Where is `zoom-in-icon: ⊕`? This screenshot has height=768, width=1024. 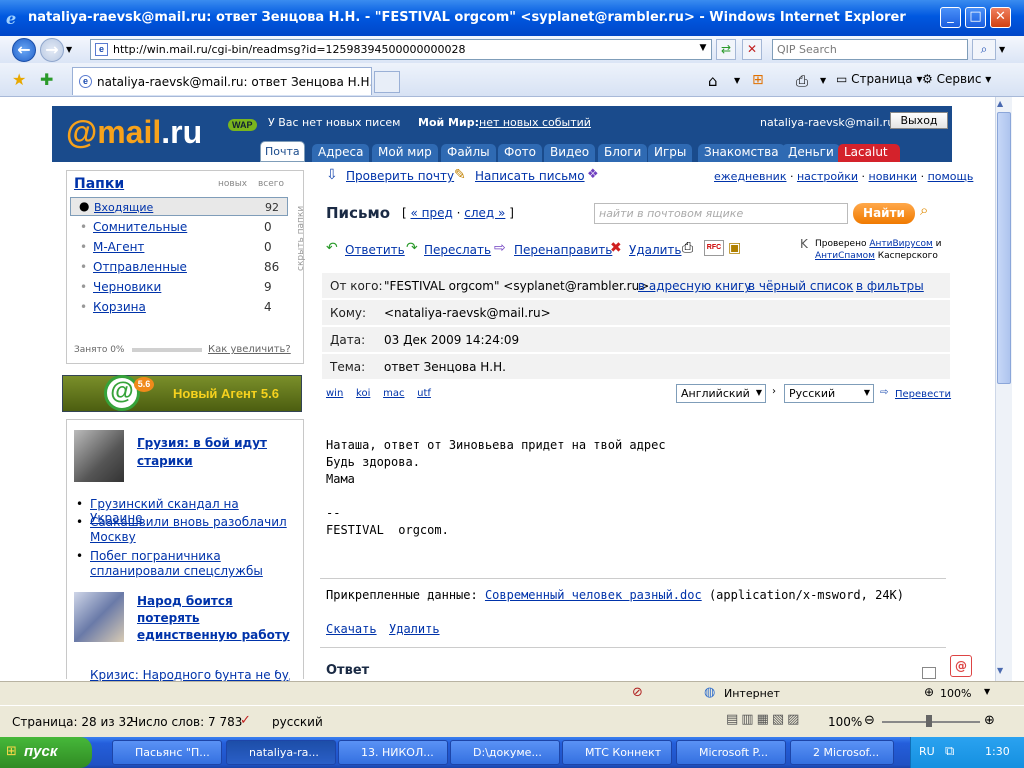 zoom-in-icon: ⊕ is located at coordinates (989, 720).